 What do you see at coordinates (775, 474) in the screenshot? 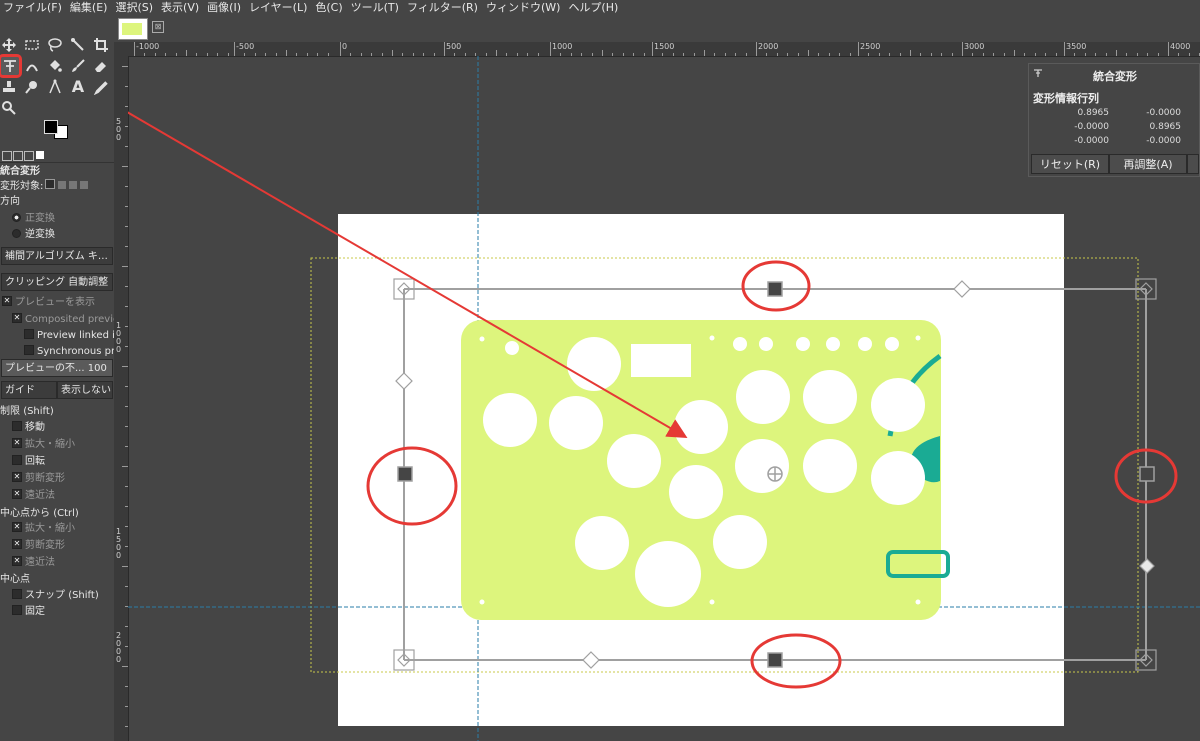
I see `pivot-handle` at bounding box center [775, 474].